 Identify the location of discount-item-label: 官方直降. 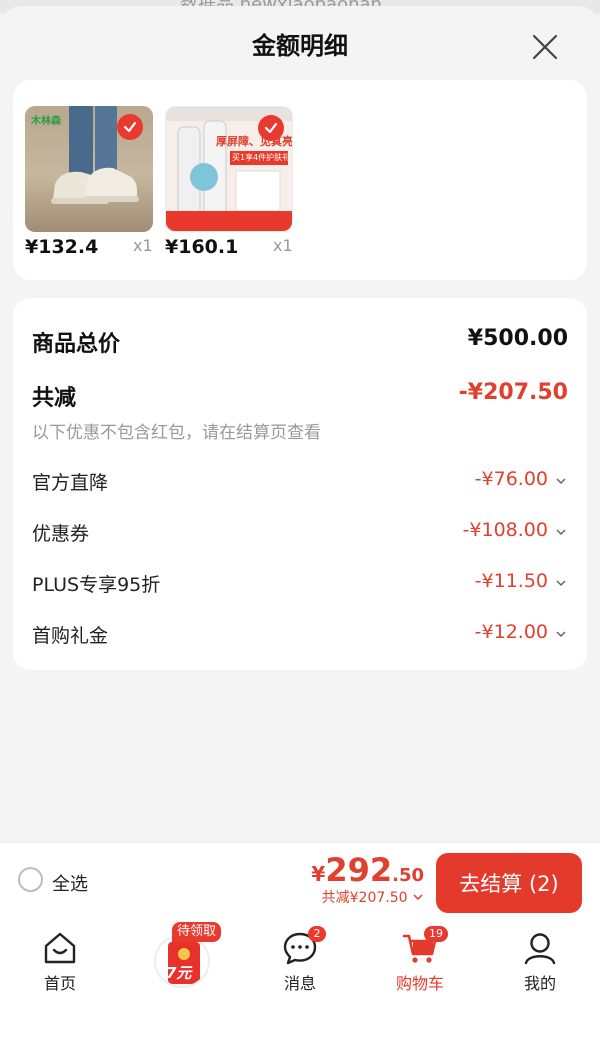
(70, 483).